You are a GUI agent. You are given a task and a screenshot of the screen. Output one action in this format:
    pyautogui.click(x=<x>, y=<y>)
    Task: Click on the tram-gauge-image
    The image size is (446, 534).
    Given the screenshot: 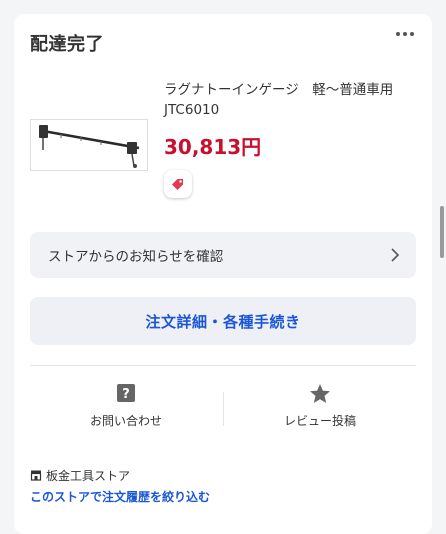 What is the action you would take?
    pyautogui.click(x=89, y=146)
    